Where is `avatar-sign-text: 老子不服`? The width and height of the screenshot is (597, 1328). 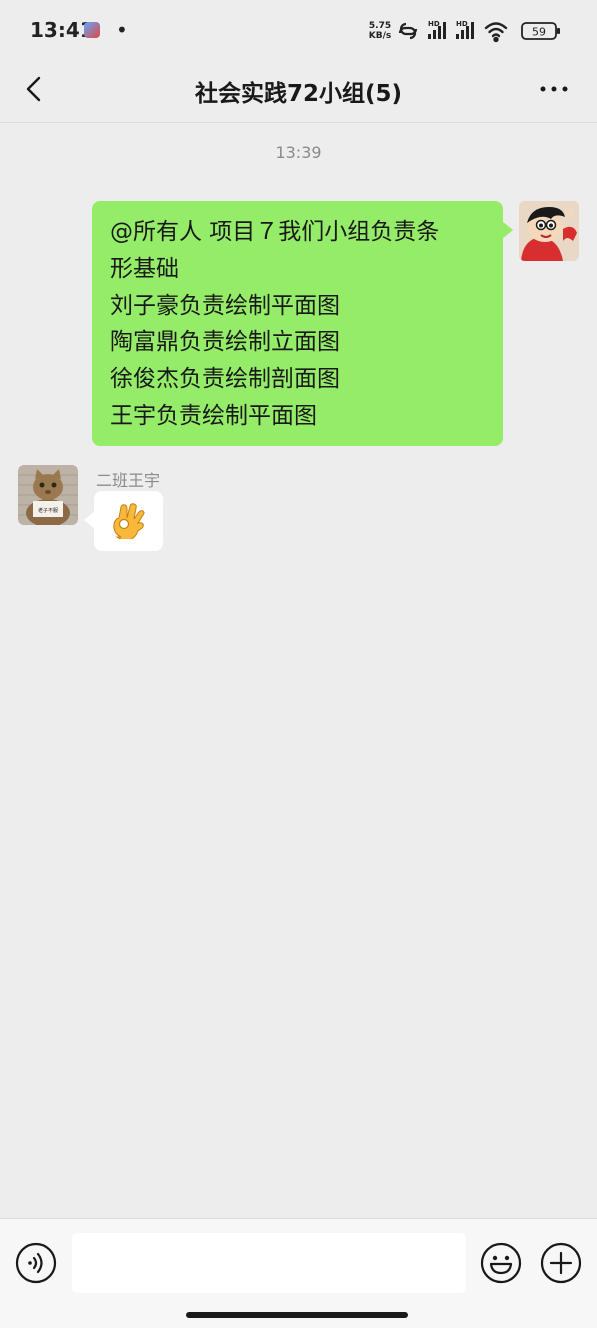
avatar-sign-text: 老子不服 is located at coordinates (48, 510).